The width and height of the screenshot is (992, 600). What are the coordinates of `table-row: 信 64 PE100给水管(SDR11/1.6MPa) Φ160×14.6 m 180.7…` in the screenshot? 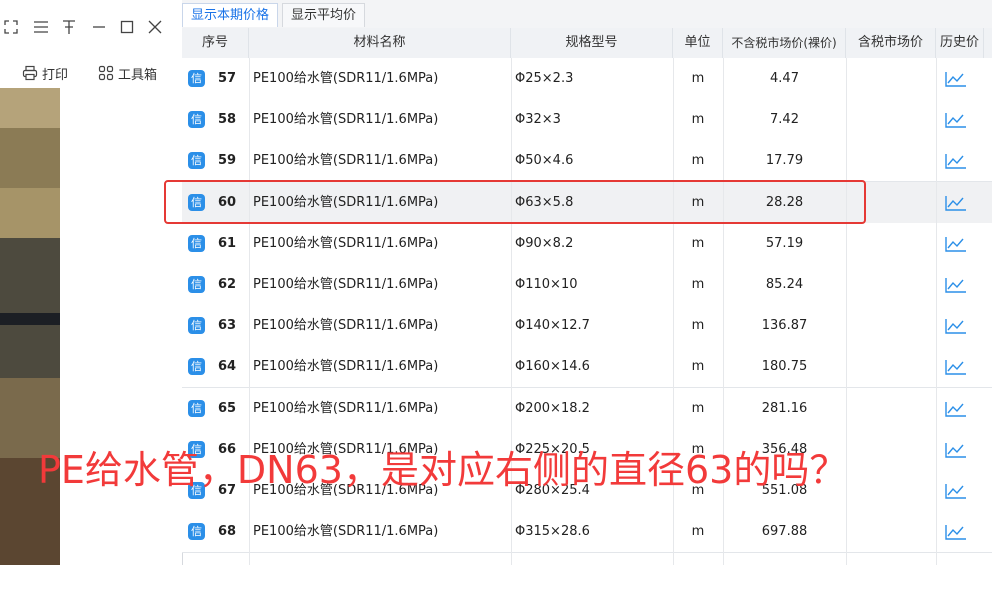 It's located at (587, 367).